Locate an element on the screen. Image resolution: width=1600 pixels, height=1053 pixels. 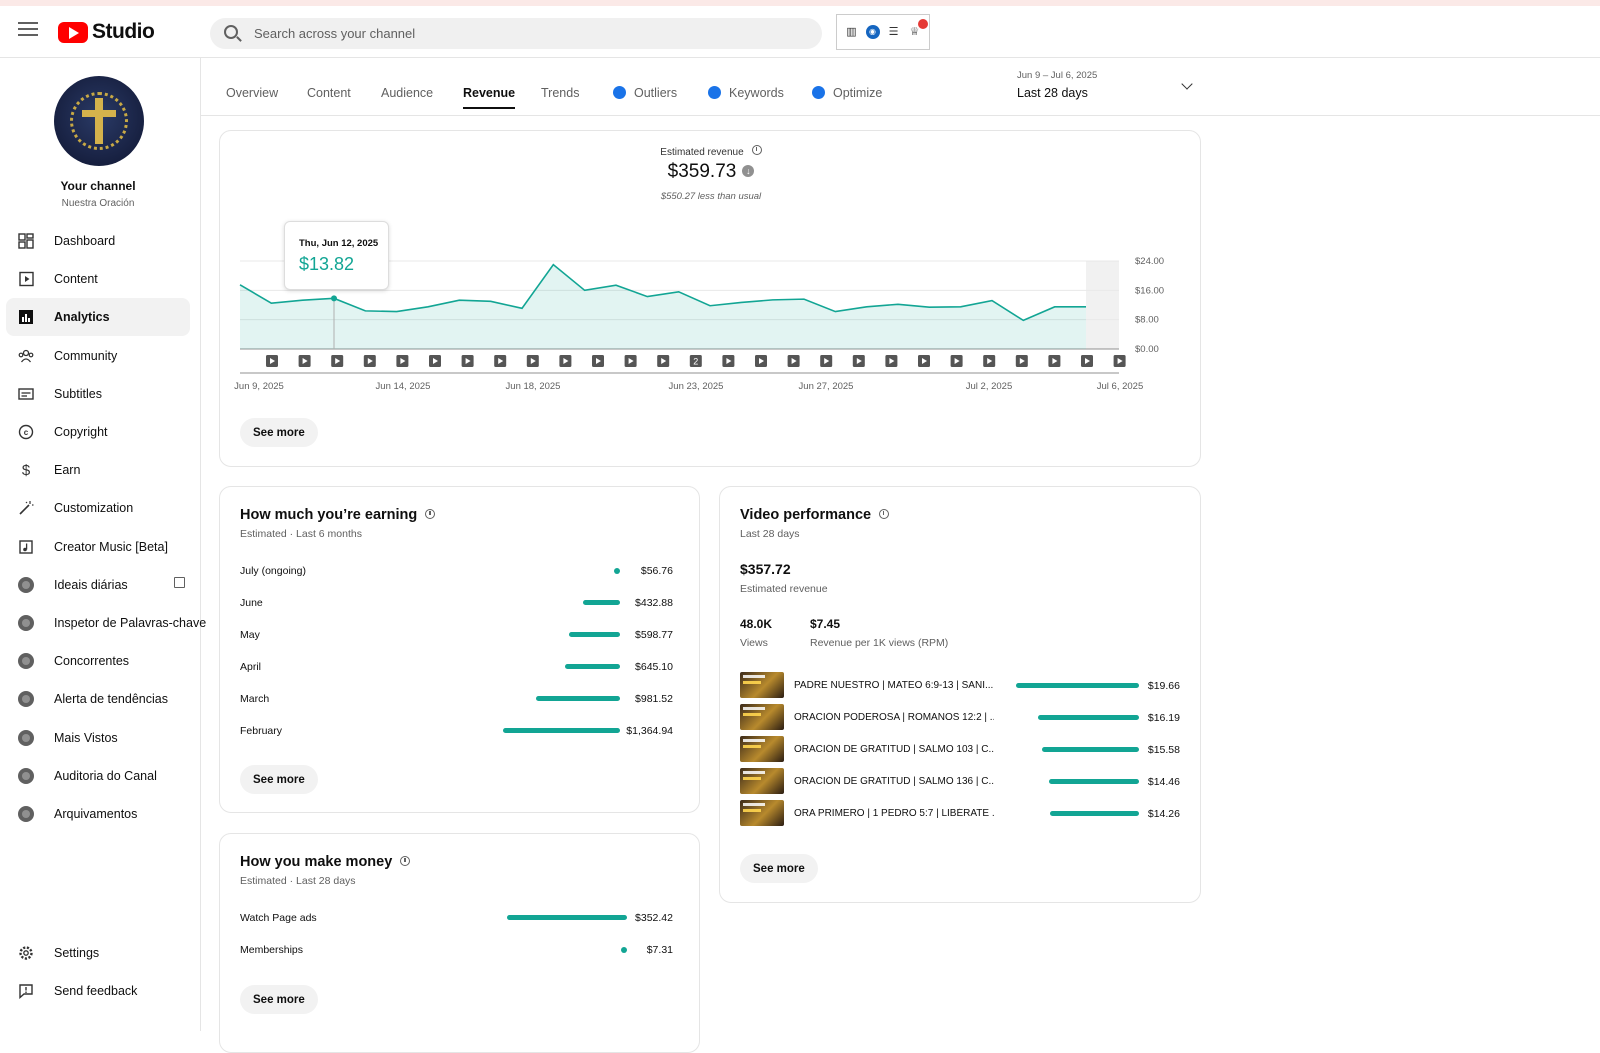
tab-outliers: Outliers is located at coordinates (645, 93).